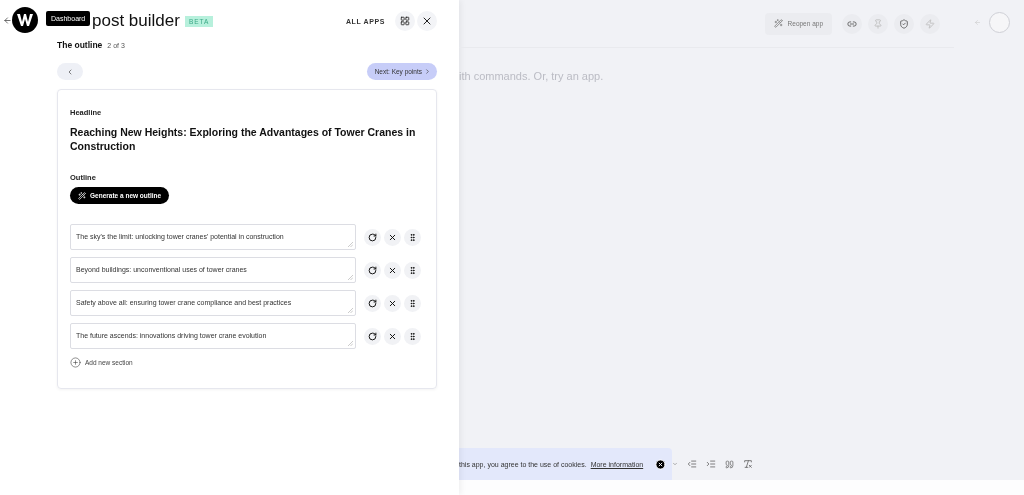 The height and width of the screenshot is (495, 1024). I want to click on headline-text: Reaching New Heights: Exploring the Advantages of Tower Cranes in Construction, so click(243, 139).